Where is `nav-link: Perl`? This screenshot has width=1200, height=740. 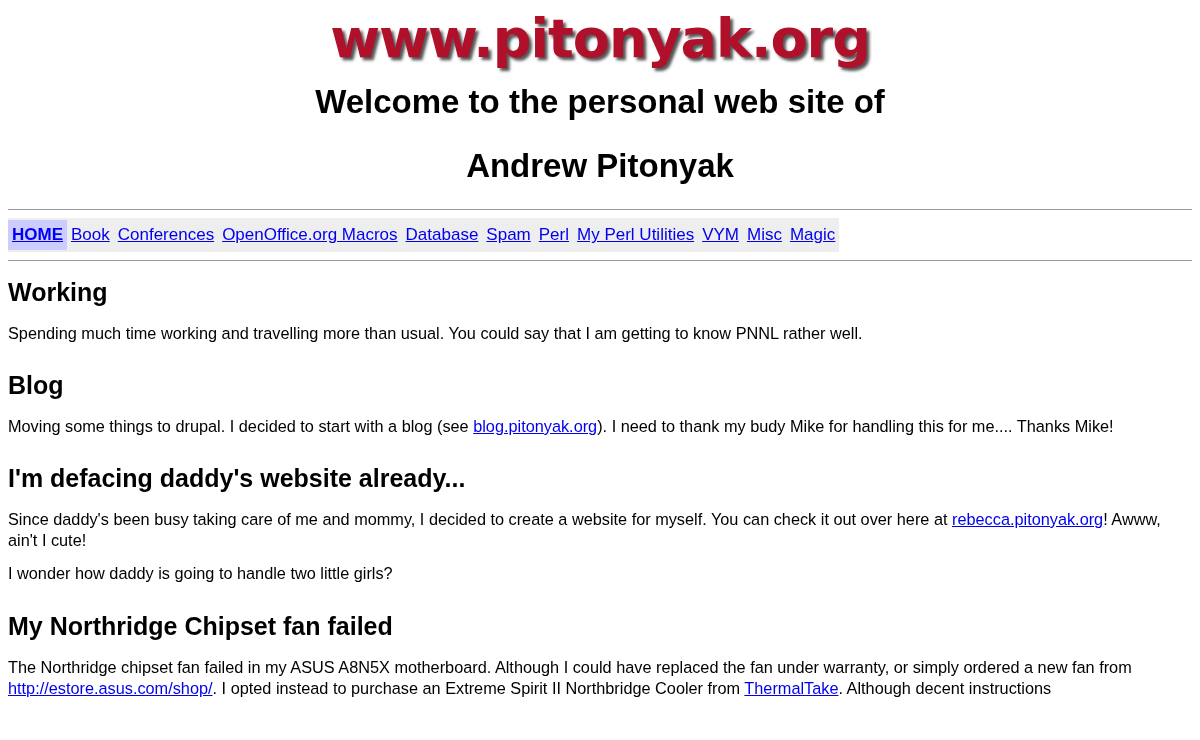
nav-link: Perl is located at coordinates (553, 235).